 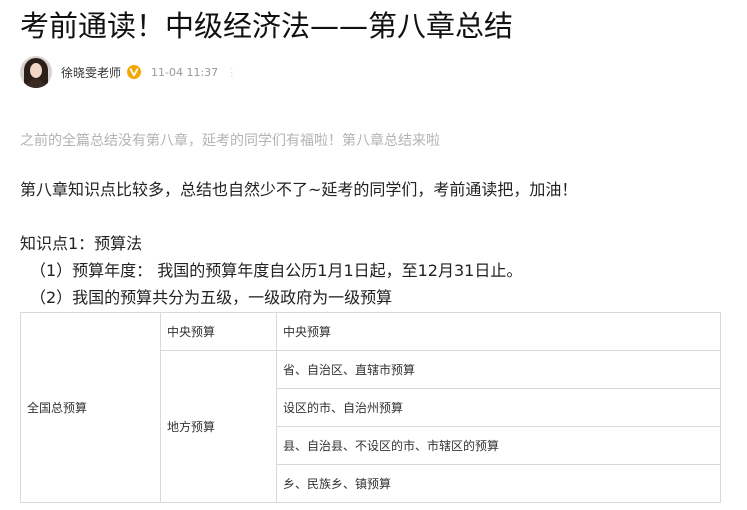 What do you see at coordinates (498, 331) in the screenshot?
I see `table-cell-central-item: 中央预算` at bounding box center [498, 331].